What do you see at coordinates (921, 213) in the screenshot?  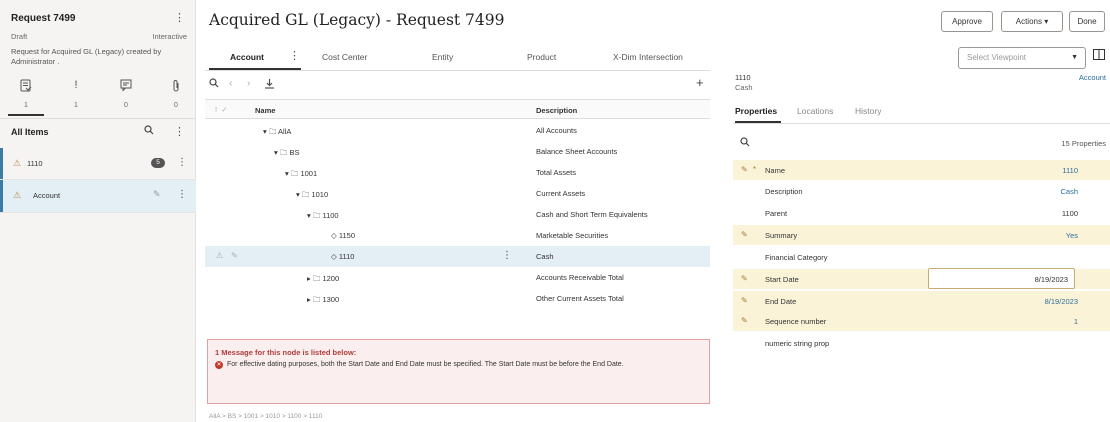 I see `property-row: Parent 1100` at bounding box center [921, 213].